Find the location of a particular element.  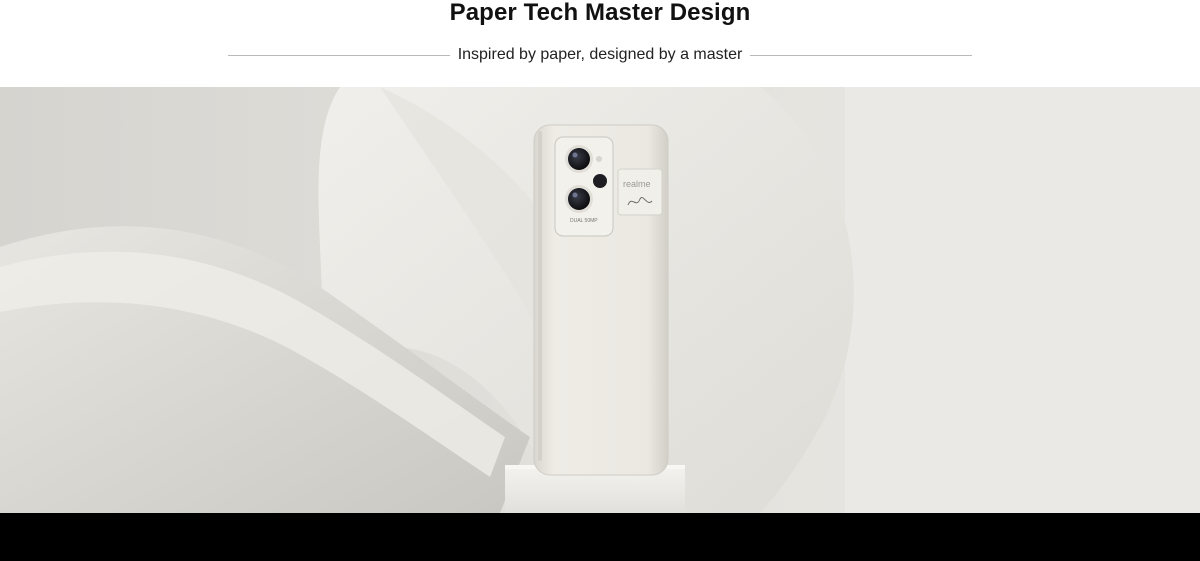

badge-brand: realme is located at coordinates (637, 184).